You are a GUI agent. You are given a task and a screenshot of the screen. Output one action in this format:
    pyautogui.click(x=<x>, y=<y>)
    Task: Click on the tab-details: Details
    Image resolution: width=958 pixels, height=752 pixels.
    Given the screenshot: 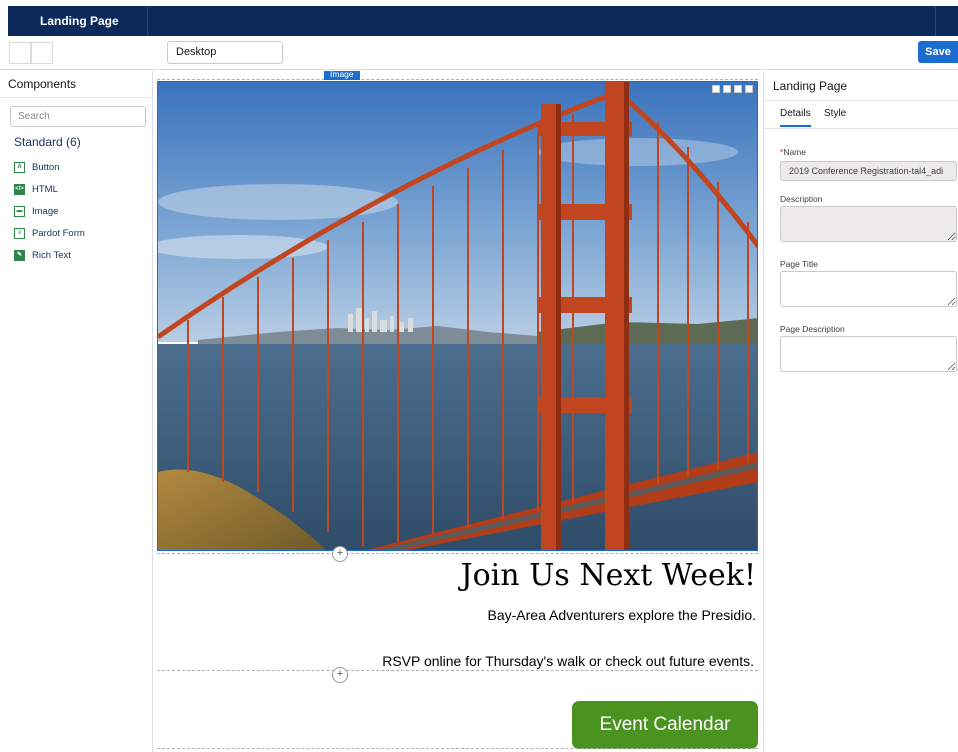 What is the action you would take?
    pyautogui.click(x=795, y=117)
    